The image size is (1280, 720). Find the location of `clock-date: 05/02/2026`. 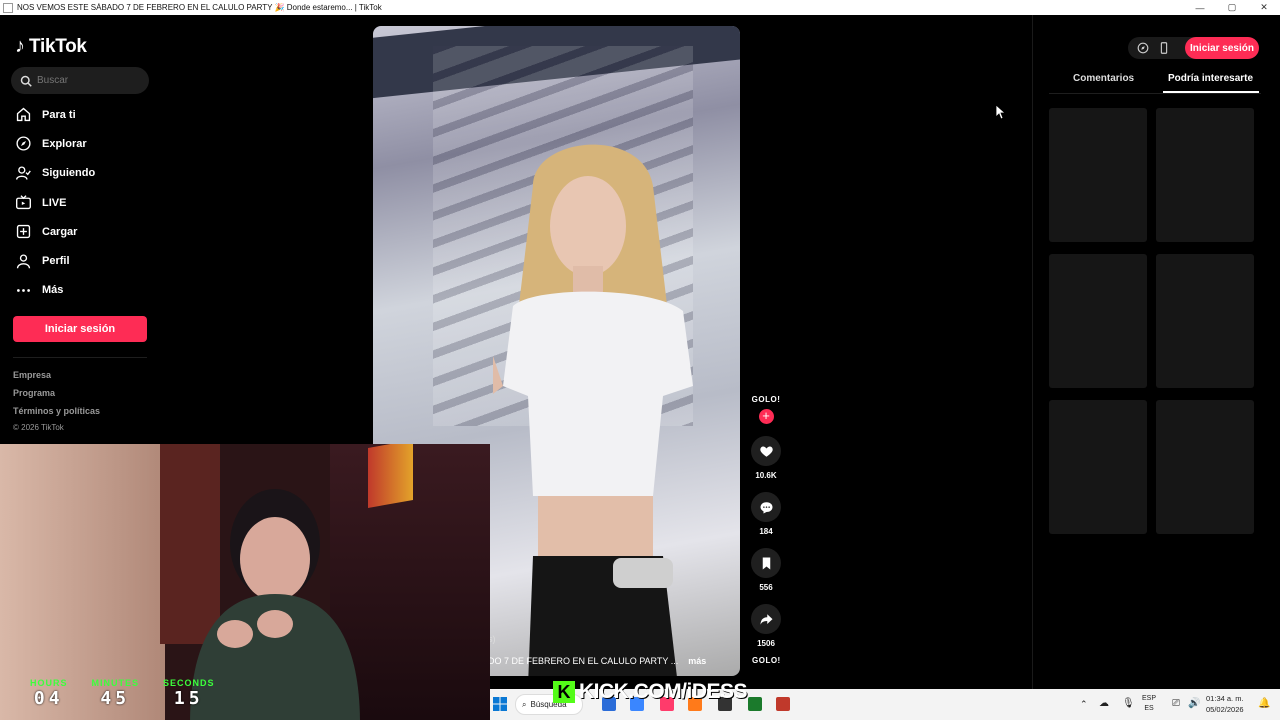

clock-date: 05/02/2026 is located at coordinates (1225, 709).